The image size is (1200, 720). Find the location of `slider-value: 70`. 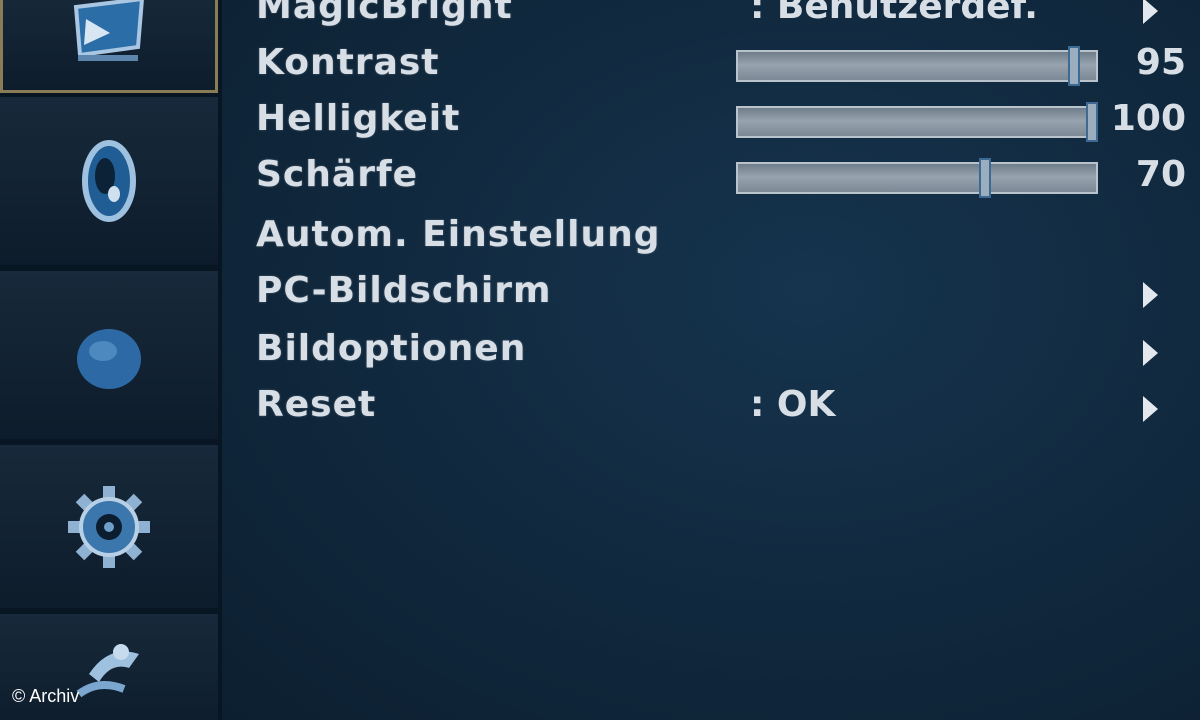

slider-value: 70 is located at coordinates (1160, 174).